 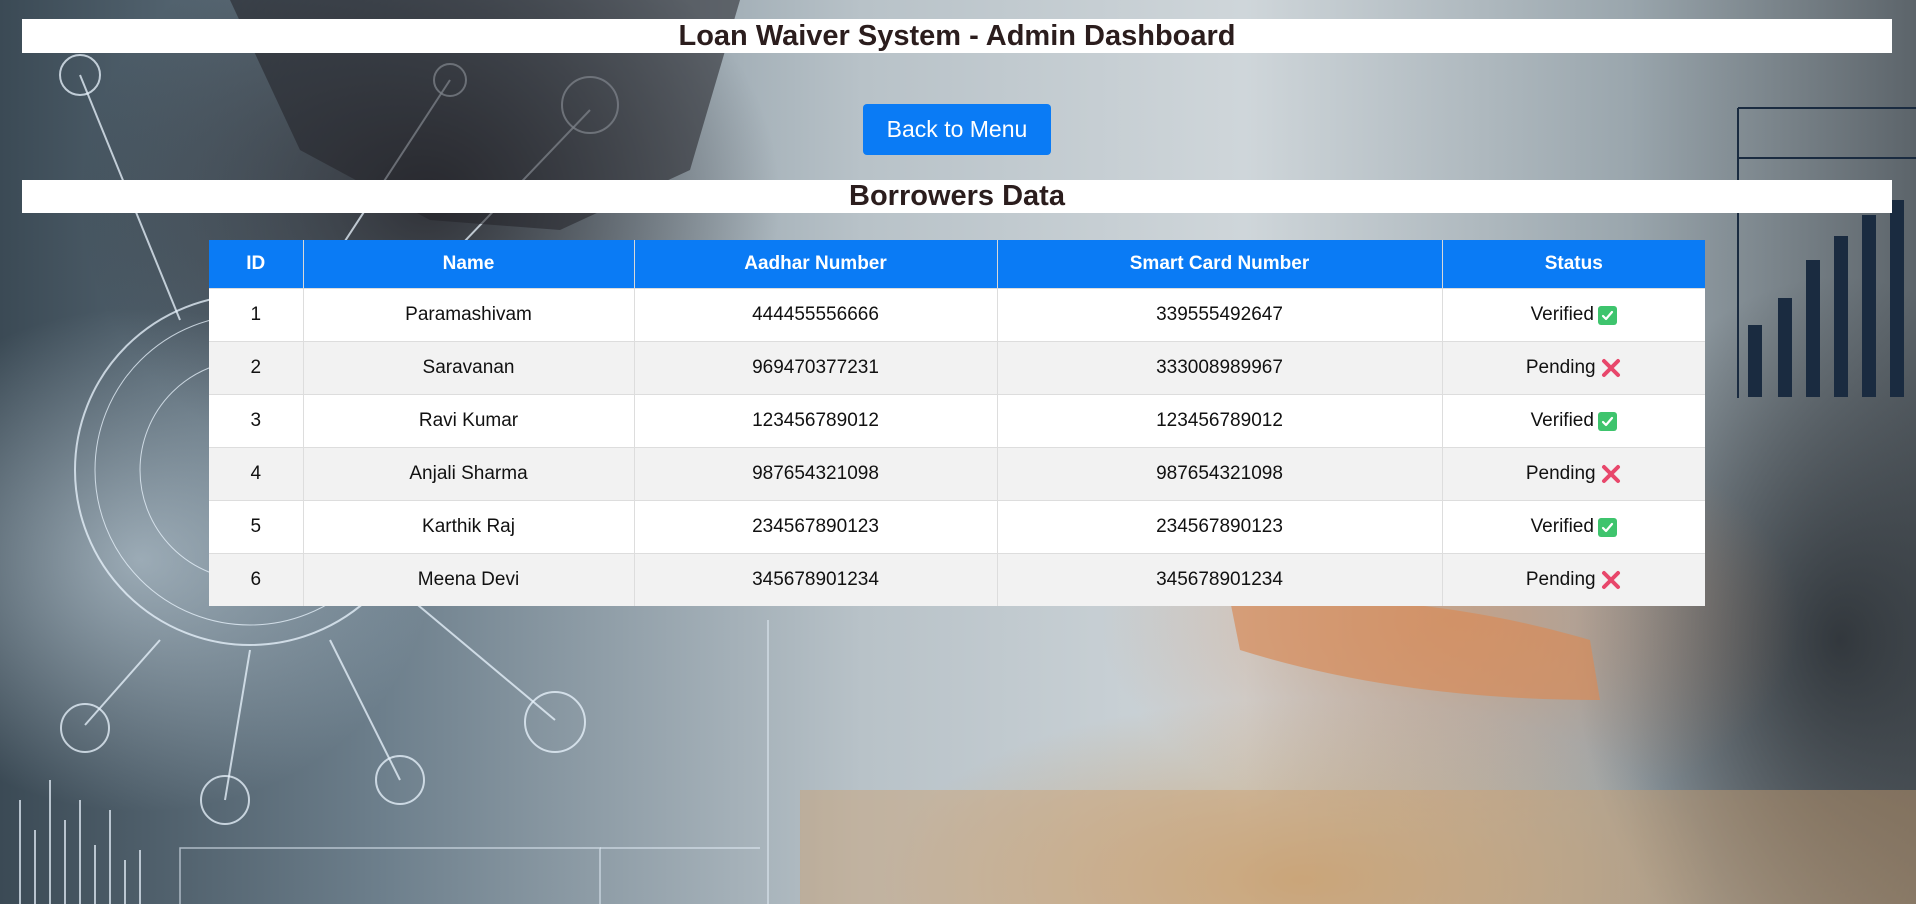 I want to click on column-header-aadhar-number: Aadhar Number, so click(x=816, y=264).